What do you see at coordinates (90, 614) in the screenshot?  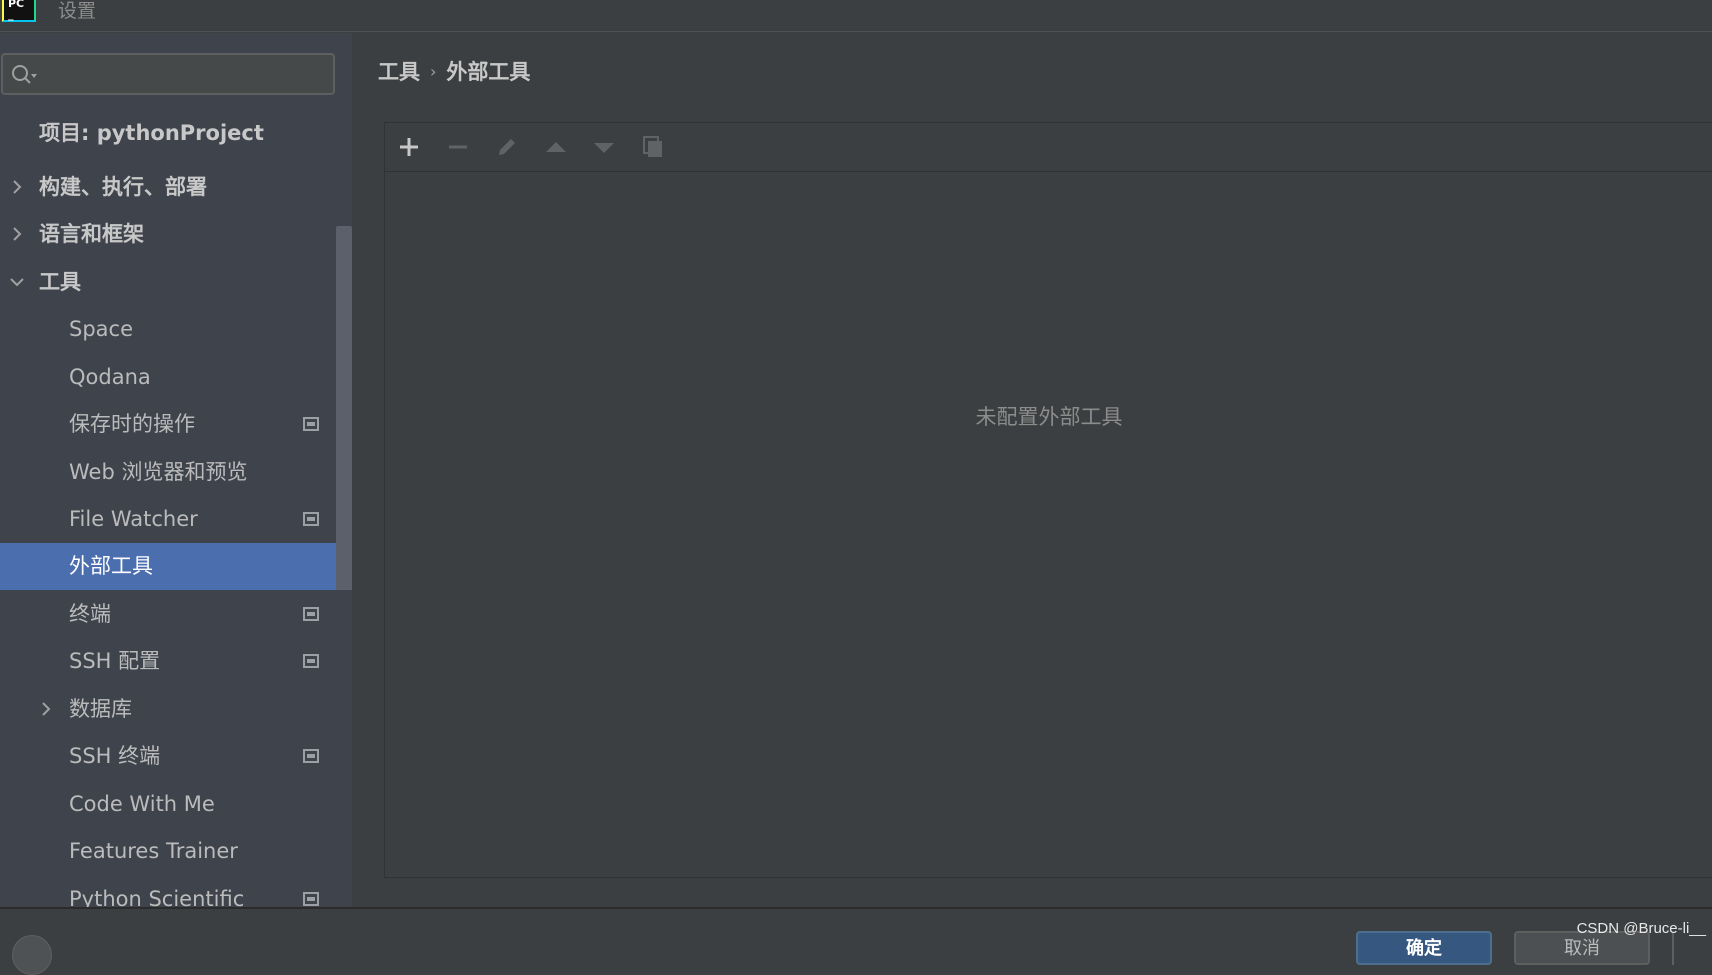 I see `sidebar-item-label: 终端` at bounding box center [90, 614].